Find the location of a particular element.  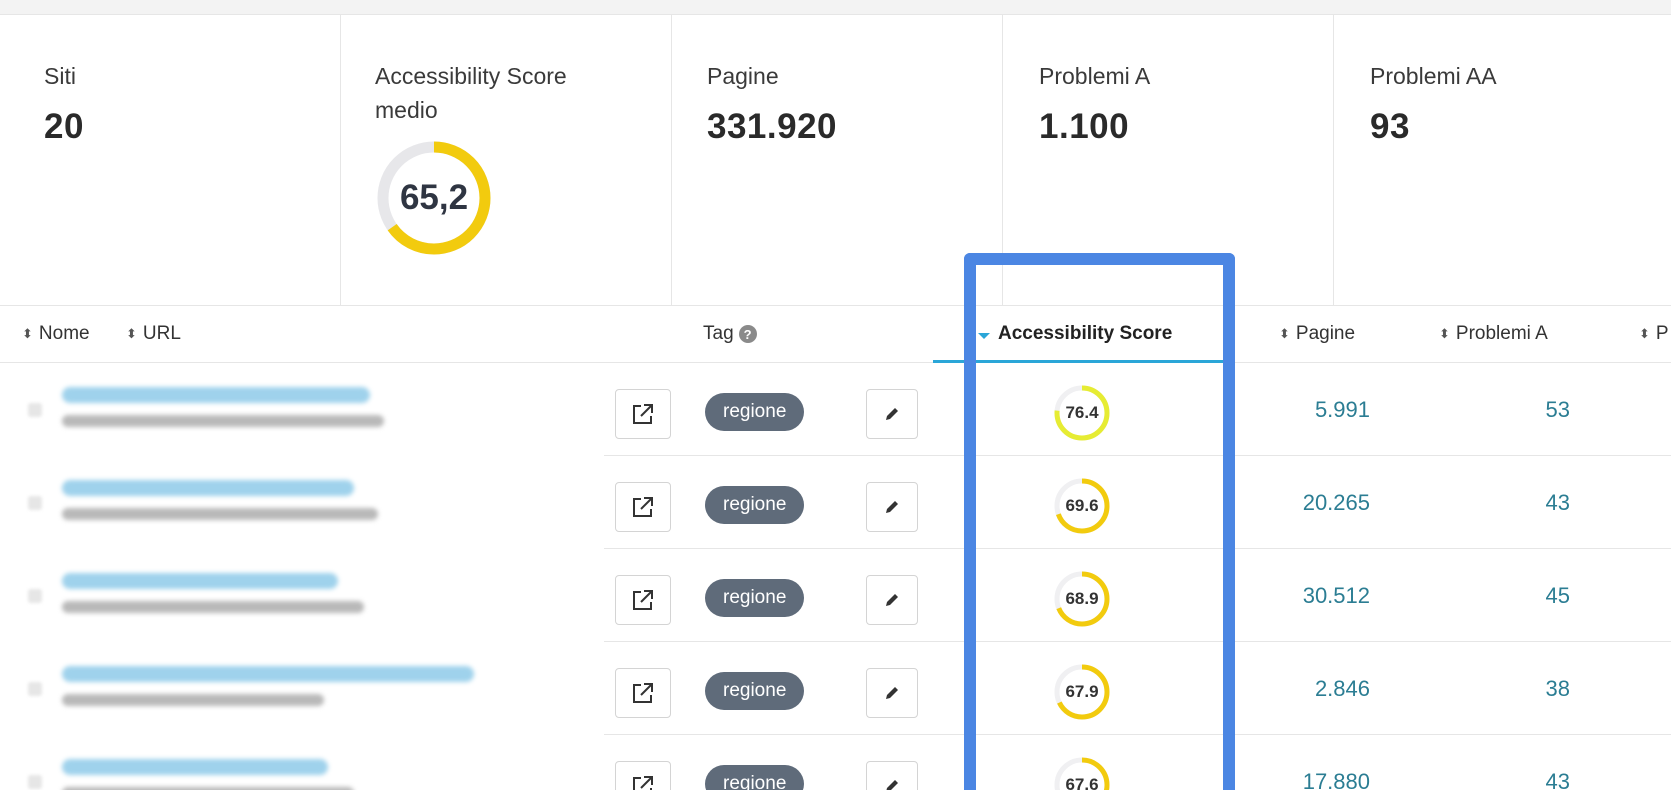

pagine-link: 2.846 is located at coordinates (1315, 688).